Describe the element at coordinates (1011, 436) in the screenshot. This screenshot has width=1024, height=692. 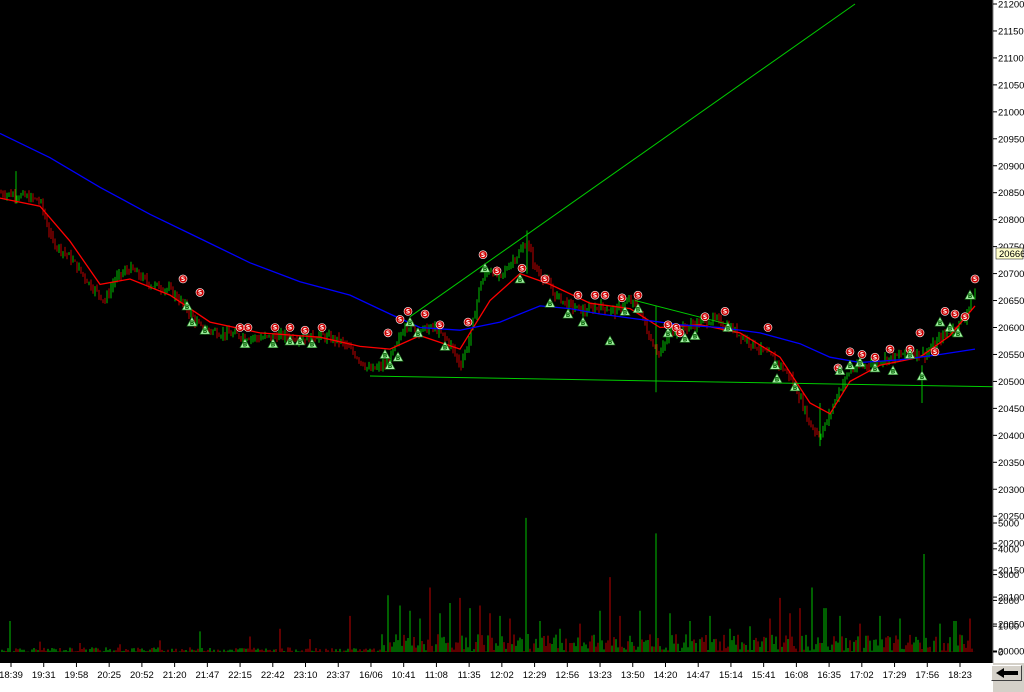
I see `price-tick-label: 20400` at that location.